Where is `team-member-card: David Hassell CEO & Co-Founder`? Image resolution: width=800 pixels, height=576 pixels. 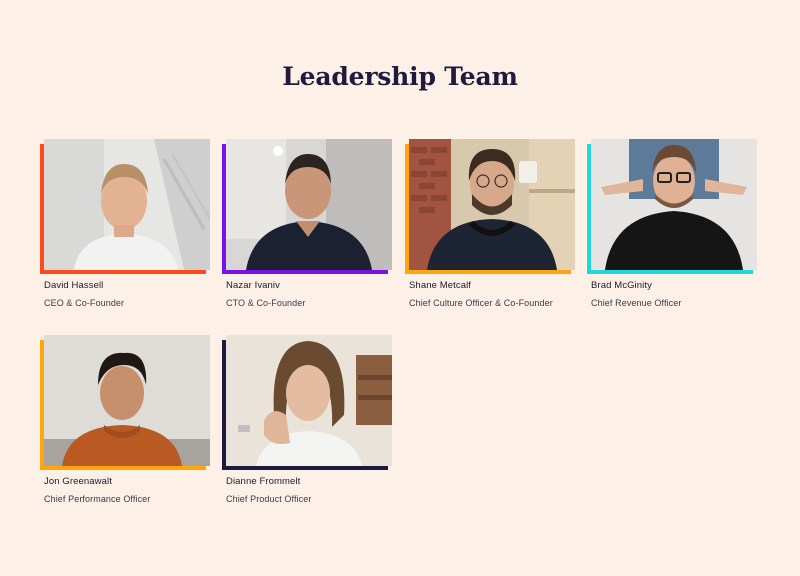
team-member-card: David Hassell CEO & Co-Founder is located at coordinates (125, 223).